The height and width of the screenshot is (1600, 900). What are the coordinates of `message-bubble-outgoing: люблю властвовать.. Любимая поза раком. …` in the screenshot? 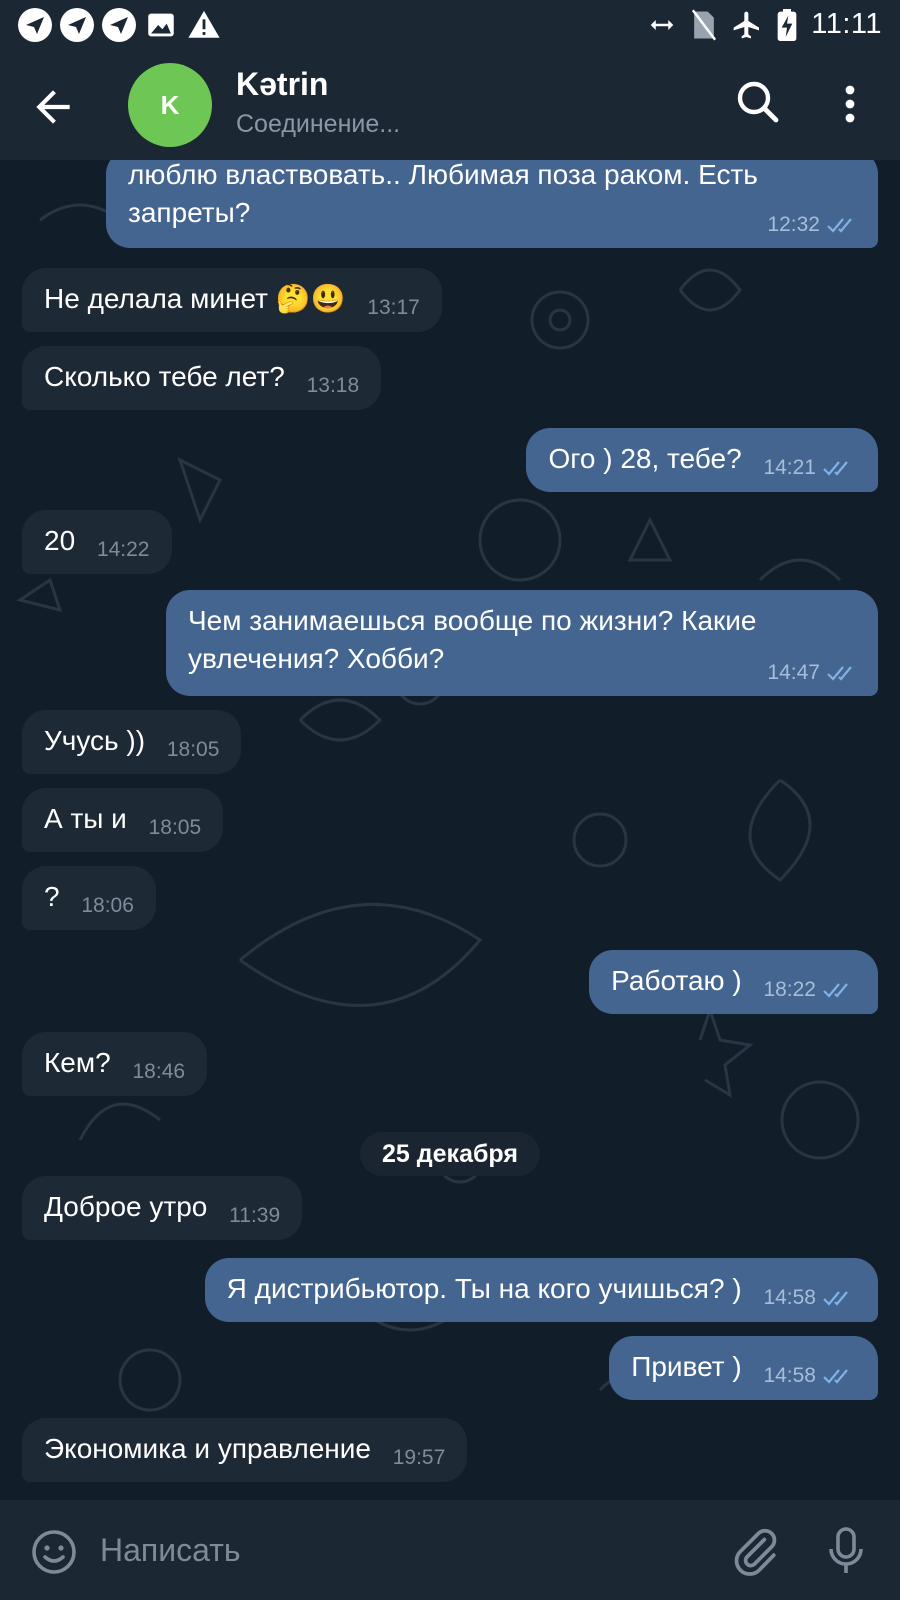 It's located at (492, 204).